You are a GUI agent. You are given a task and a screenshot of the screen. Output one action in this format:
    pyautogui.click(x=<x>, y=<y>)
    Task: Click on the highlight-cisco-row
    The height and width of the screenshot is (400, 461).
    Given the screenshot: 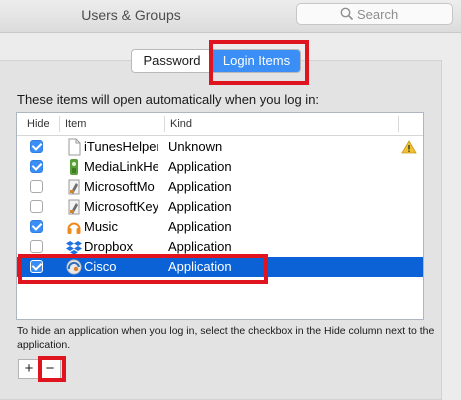 What is the action you would take?
    pyautogui.click(x=143, y=269)
    